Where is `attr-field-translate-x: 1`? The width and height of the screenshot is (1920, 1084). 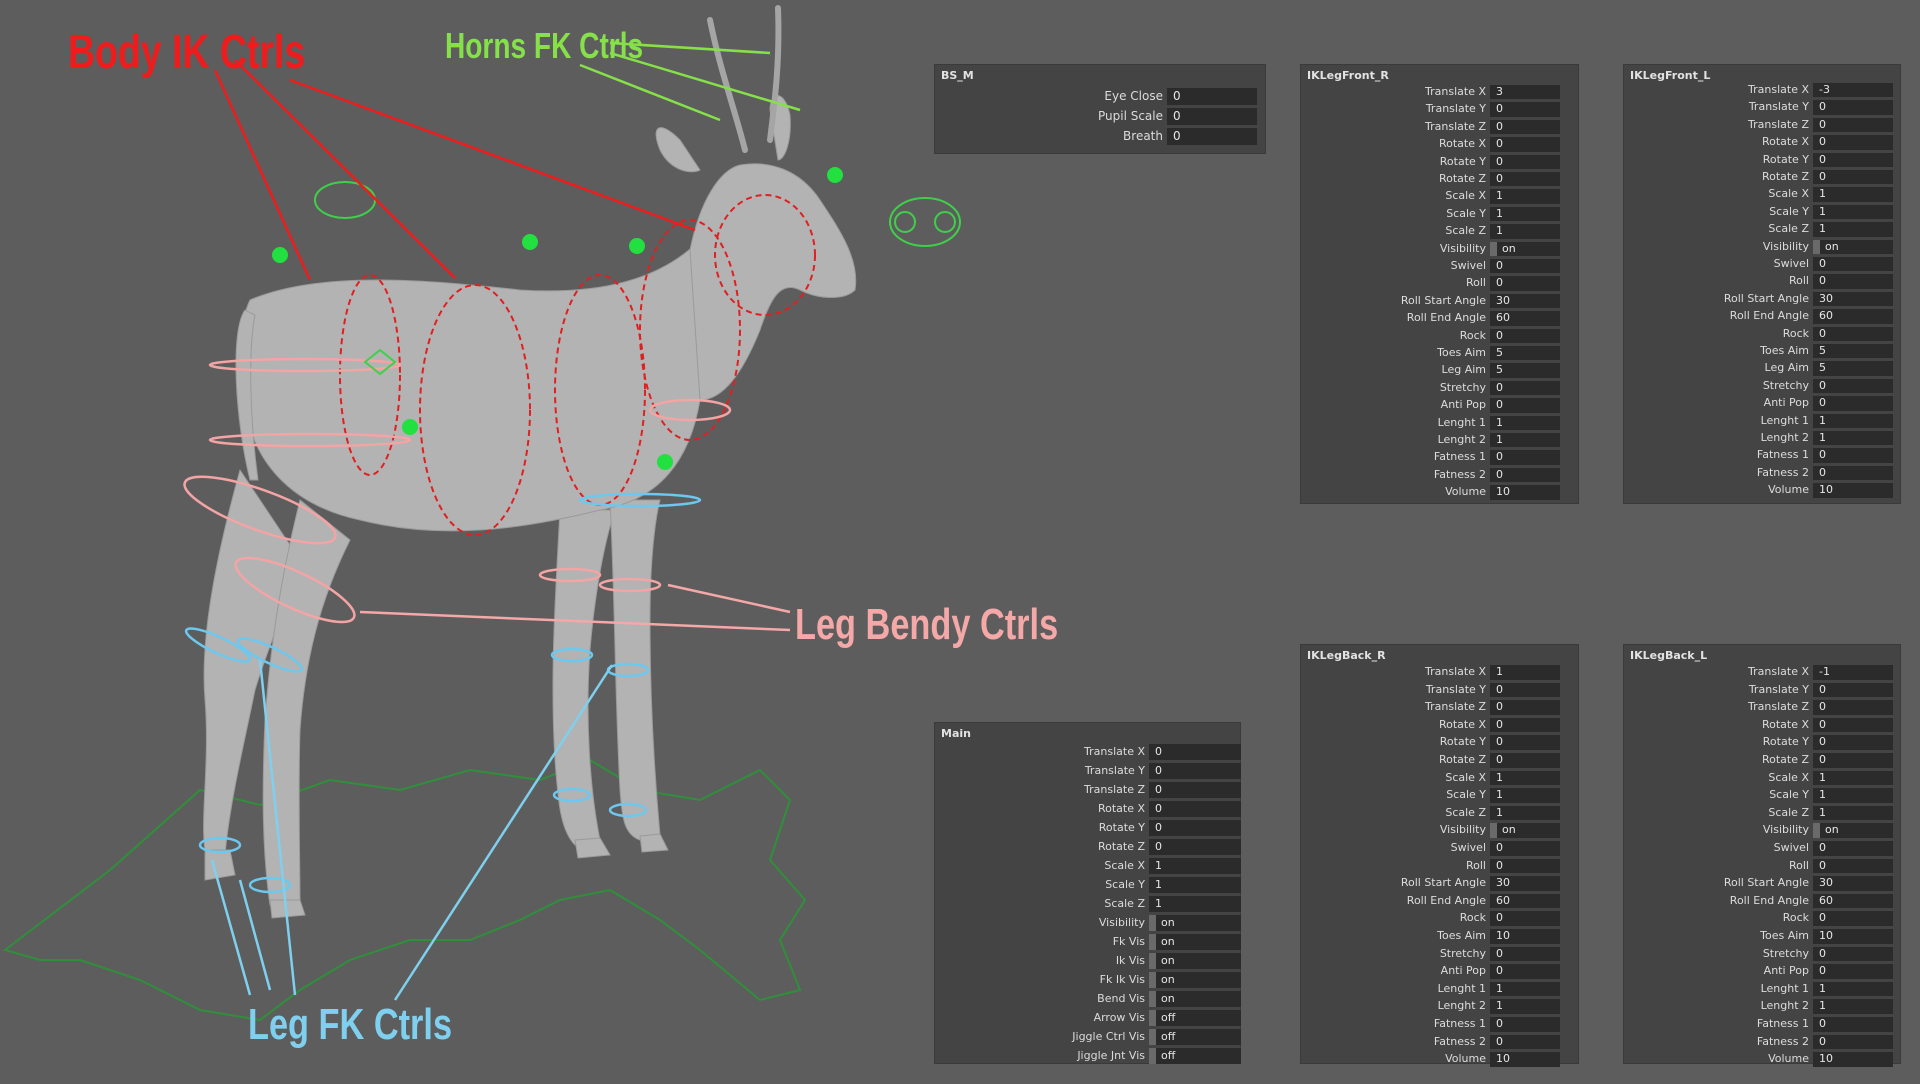
attr-field-translate-x: 1 is located at coordinates (1525, 672).